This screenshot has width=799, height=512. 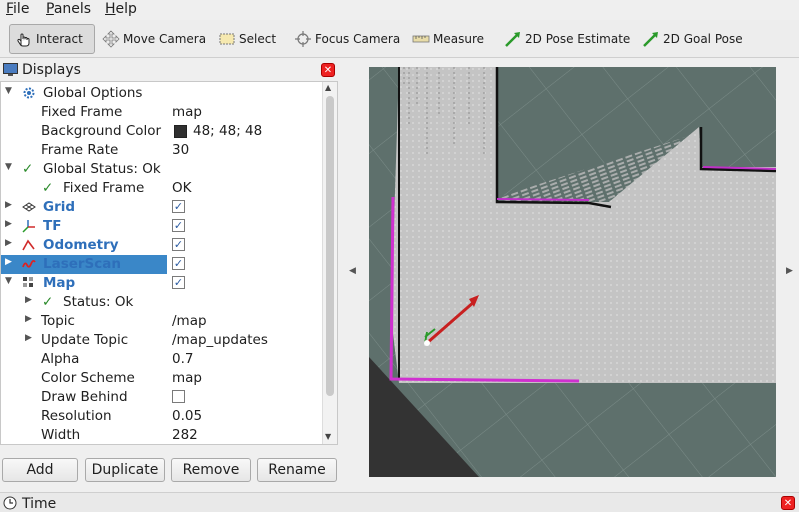 I want to click on select-label: Select, so click(x=258, y=39).